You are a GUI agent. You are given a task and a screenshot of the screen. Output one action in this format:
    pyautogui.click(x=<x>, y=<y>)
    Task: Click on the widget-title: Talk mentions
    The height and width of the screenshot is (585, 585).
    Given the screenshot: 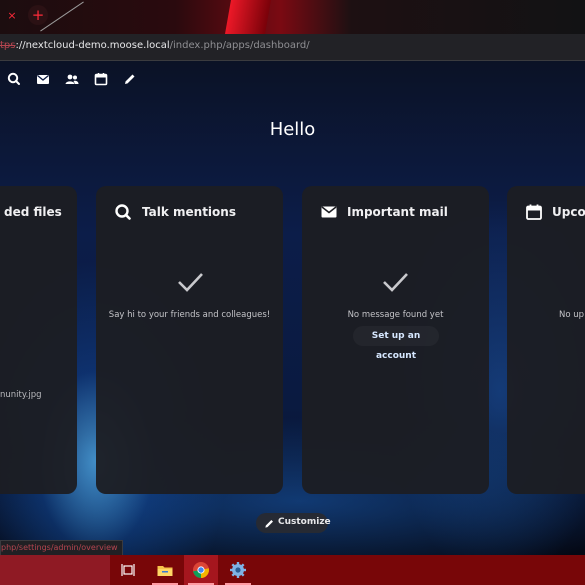 What is the action you would take?
    pyautogui.click(x=189, y=212)
    